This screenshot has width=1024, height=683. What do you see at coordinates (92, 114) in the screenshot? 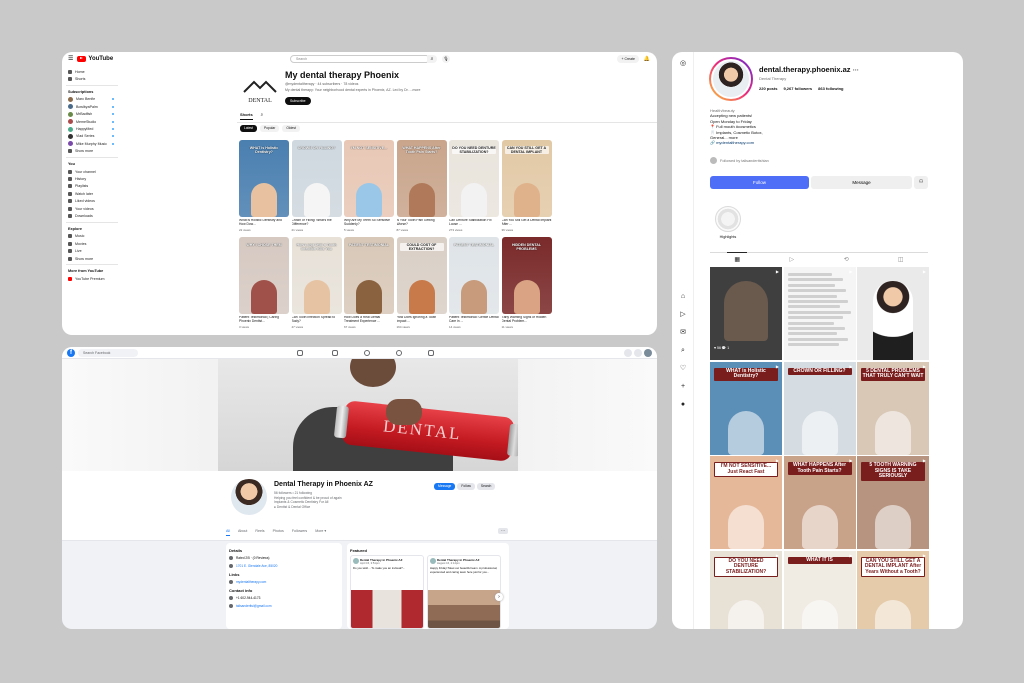
I see `subscription-item: MrBadfish` at bounding box center [92, 114].